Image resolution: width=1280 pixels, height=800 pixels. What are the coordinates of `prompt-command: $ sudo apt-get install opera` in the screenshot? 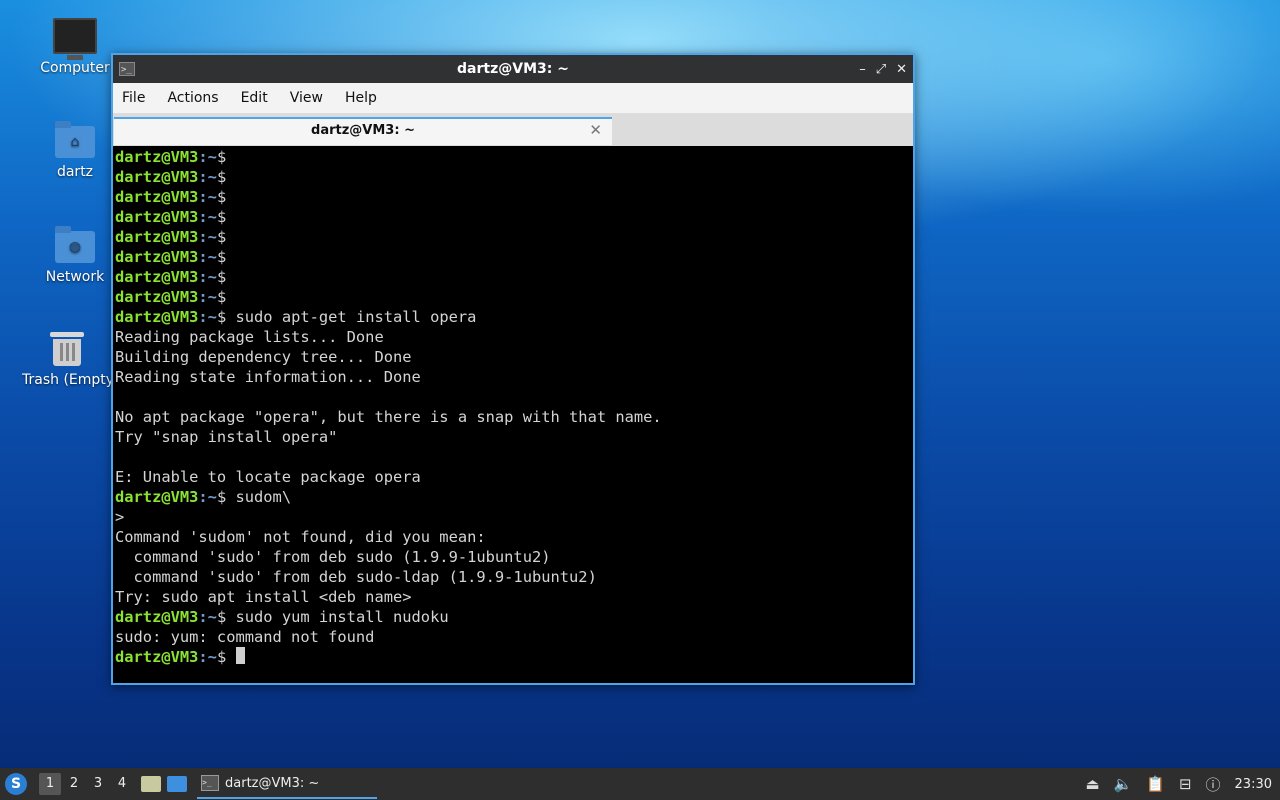 It's located at (346, 317).